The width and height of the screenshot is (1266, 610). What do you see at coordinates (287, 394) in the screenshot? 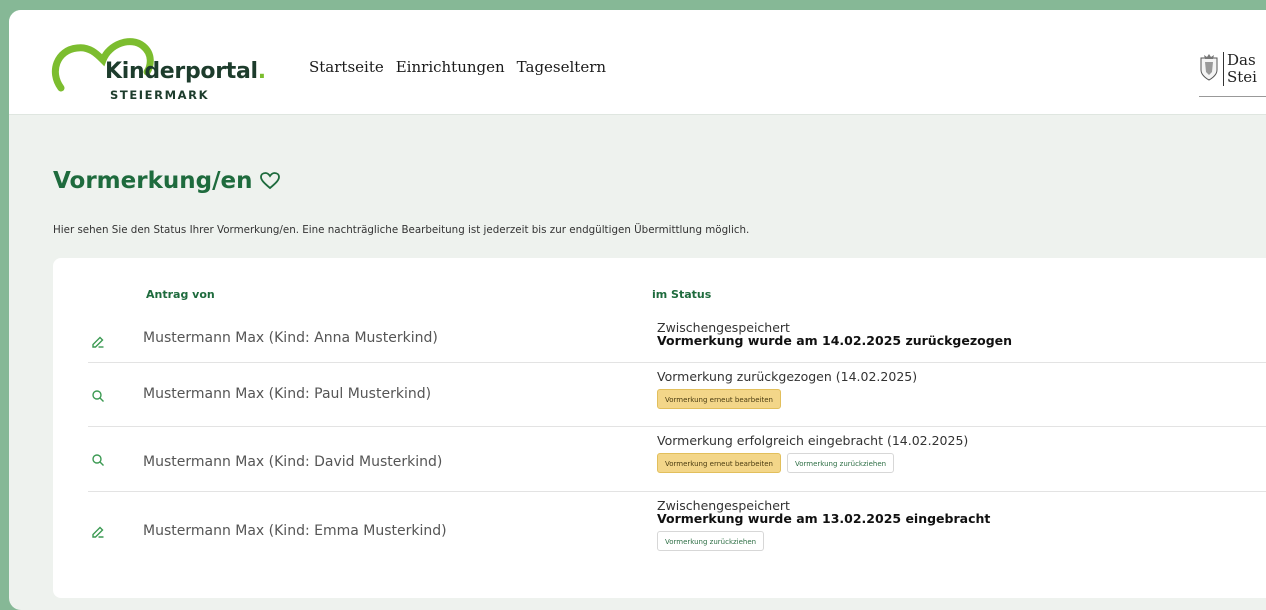
I see `applicant-name: Mustermann Max (Kind: Paul Musterkind)` at bounding box center [287, 394].